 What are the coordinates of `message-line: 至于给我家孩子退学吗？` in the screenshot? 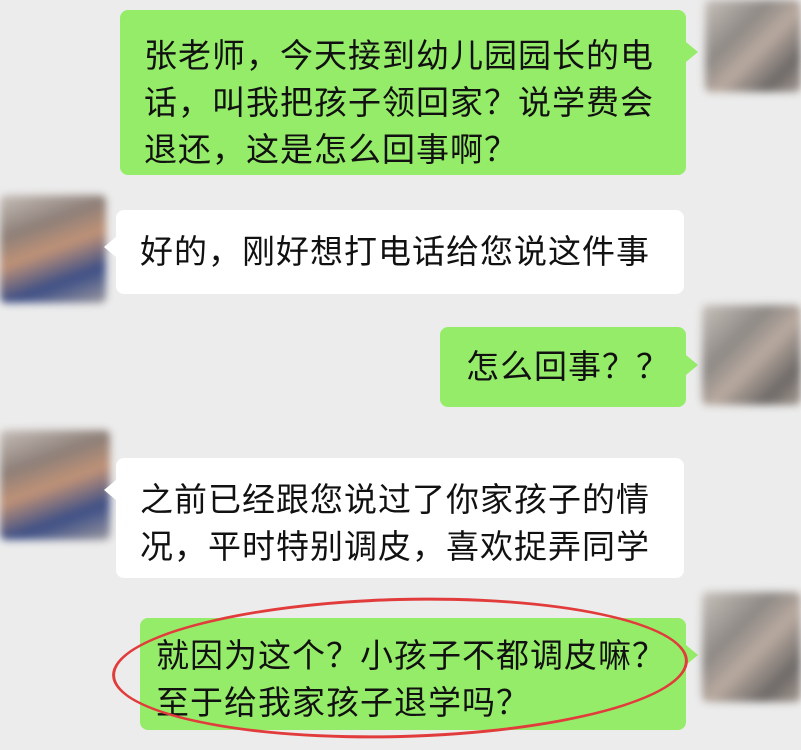 It's located at (343, 702).